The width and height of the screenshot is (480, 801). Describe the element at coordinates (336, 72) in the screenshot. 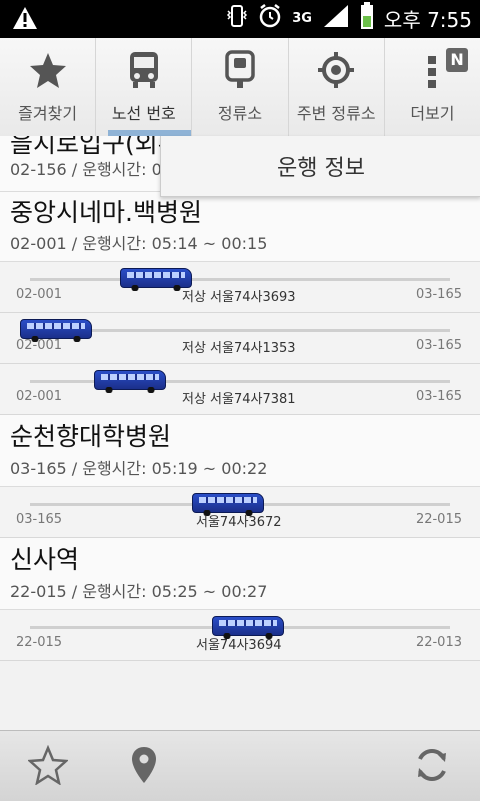

I see `location-target-icon` at that location.